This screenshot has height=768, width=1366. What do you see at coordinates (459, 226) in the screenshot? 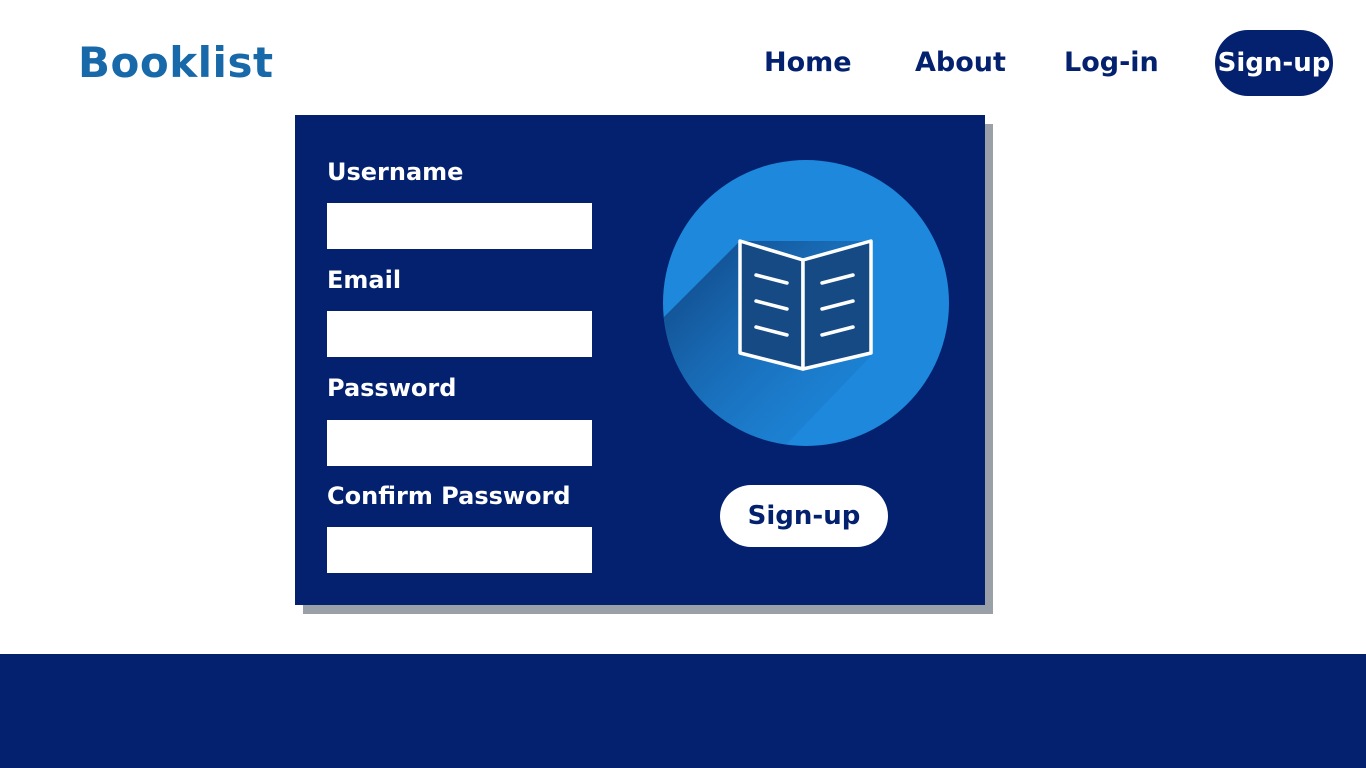
I see `username-input` at bounding box center [459, 226].